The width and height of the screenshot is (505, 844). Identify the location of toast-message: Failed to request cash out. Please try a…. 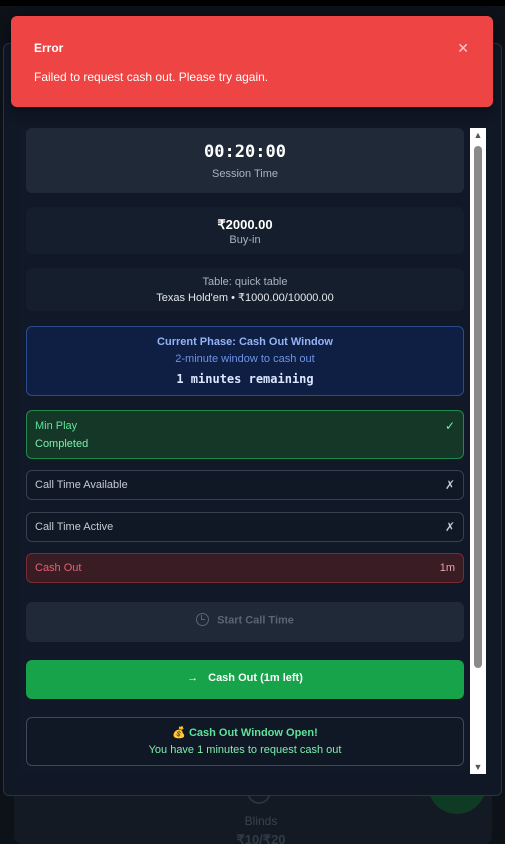
(151, 77).